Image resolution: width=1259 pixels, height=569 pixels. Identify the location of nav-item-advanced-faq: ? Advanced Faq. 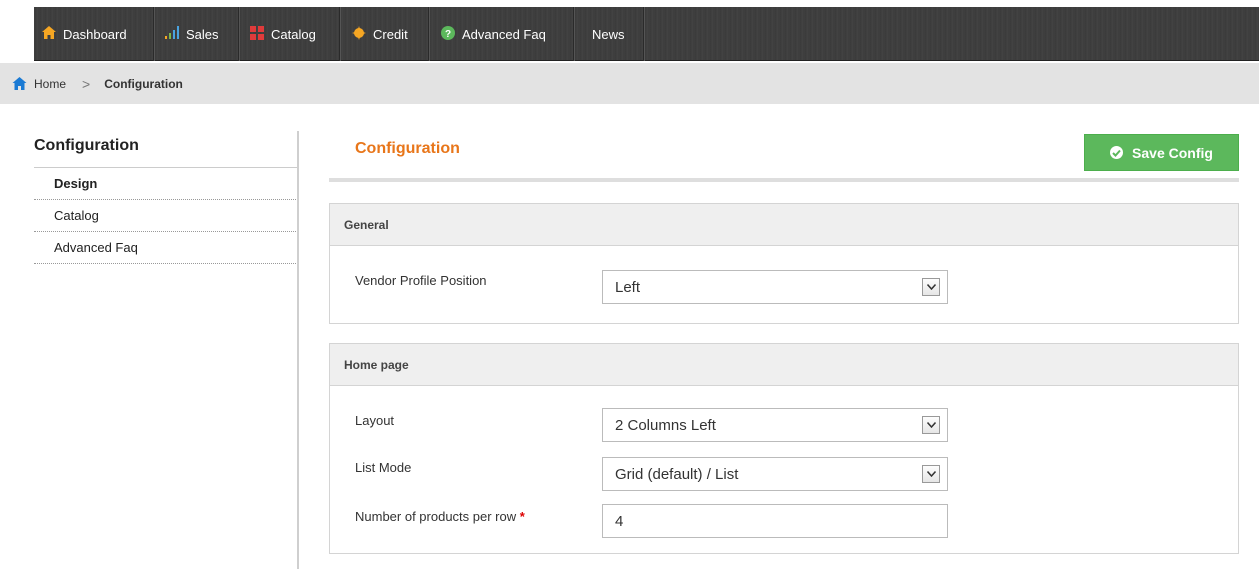
(493, 34).